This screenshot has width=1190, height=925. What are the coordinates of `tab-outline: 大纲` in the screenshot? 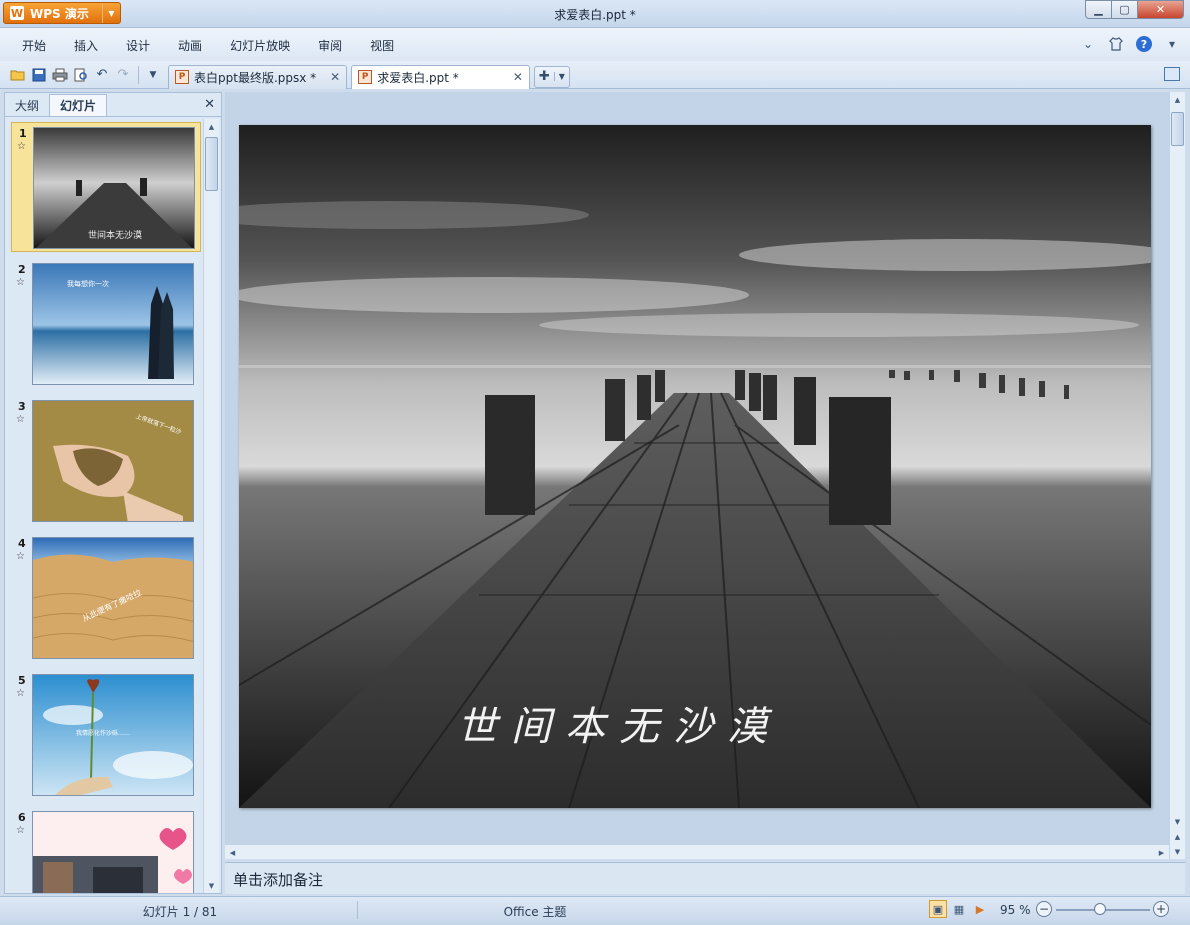 It's located at (27, 105).